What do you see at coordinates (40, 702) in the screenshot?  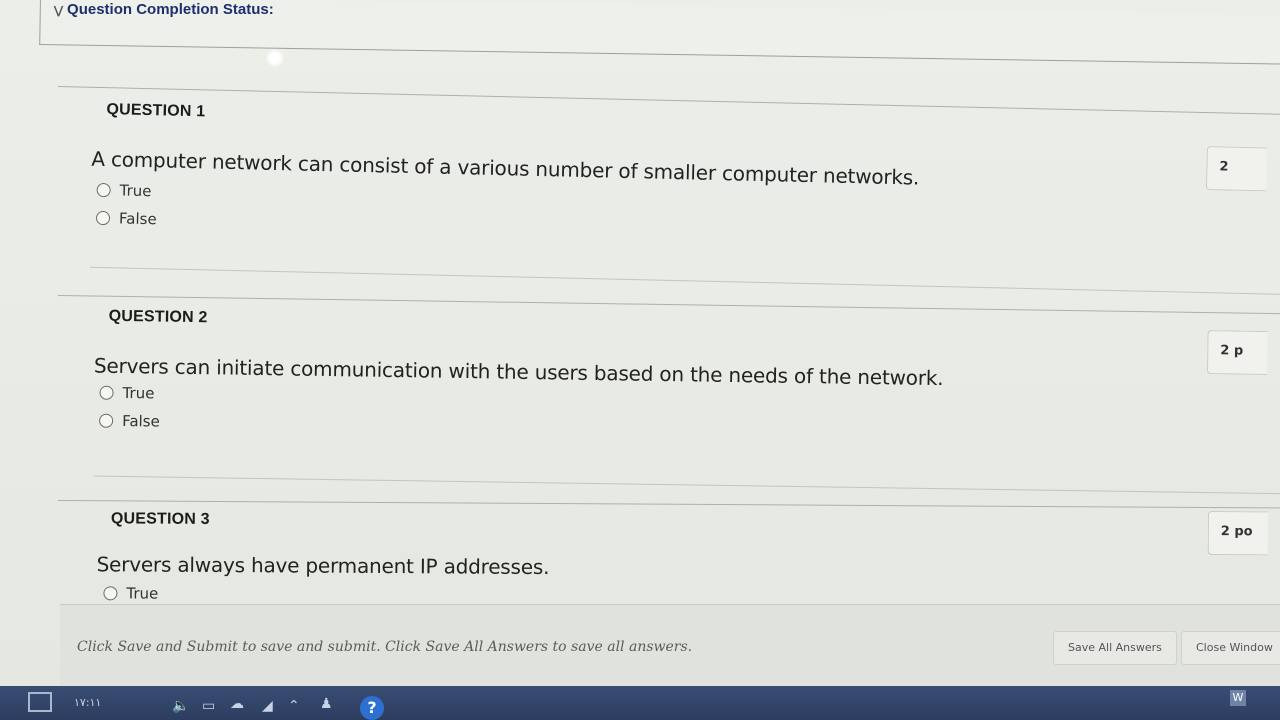 I see `desktop-icon` at bounding box center [40, 702].